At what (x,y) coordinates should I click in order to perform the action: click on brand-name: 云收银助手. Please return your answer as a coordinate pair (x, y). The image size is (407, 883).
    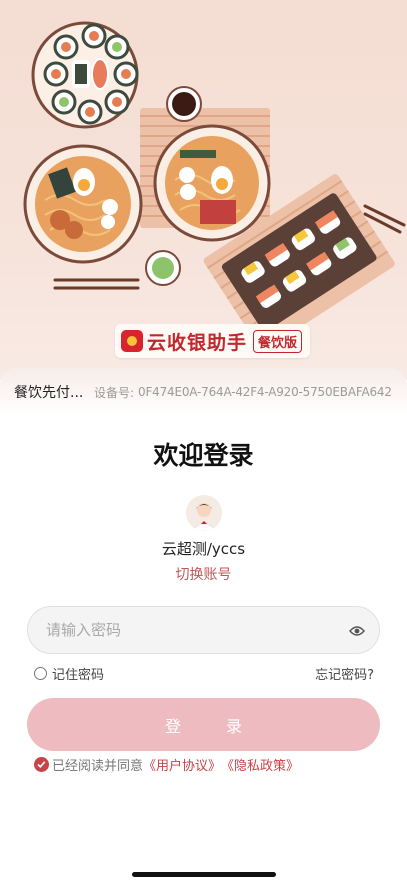
    Looking at the image, I should click on (197, 342).